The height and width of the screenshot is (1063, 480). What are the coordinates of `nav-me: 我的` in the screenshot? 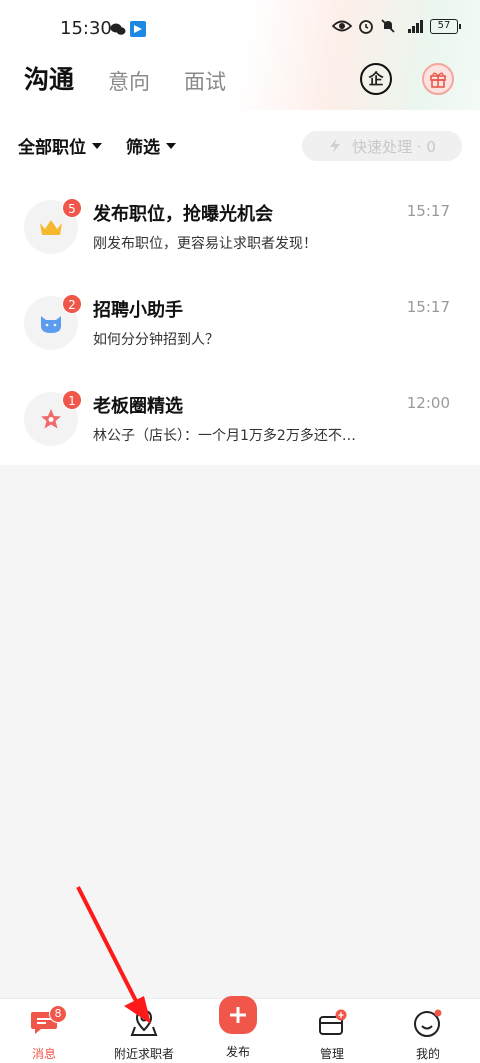 It's located at (428, 1031).